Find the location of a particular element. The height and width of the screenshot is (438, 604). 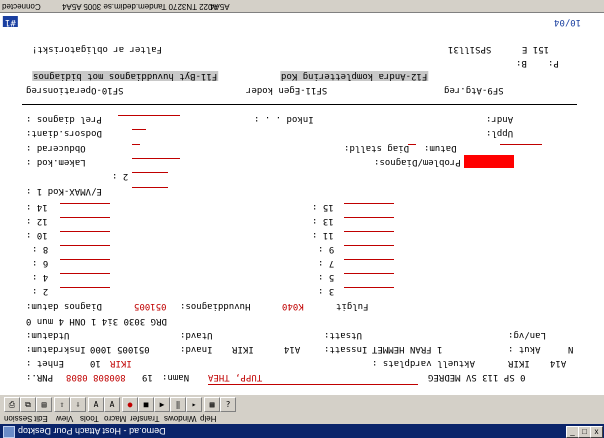

field-diag-stalld is located at coordinates (412, 144).